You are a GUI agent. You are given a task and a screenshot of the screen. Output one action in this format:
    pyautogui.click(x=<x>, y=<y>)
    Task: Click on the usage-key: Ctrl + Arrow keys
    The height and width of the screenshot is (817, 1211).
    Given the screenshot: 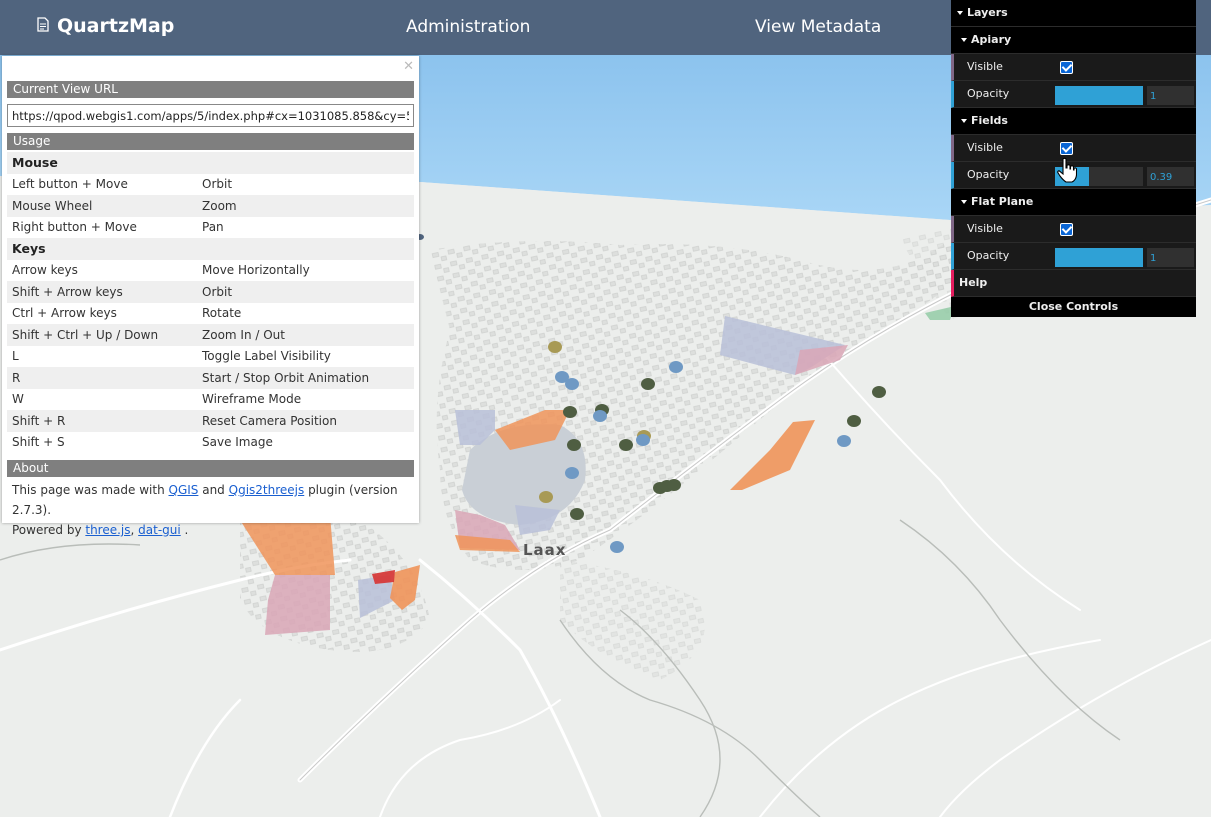 What is the action you would take?
    pyautogui.click(x=64, y=313)
    